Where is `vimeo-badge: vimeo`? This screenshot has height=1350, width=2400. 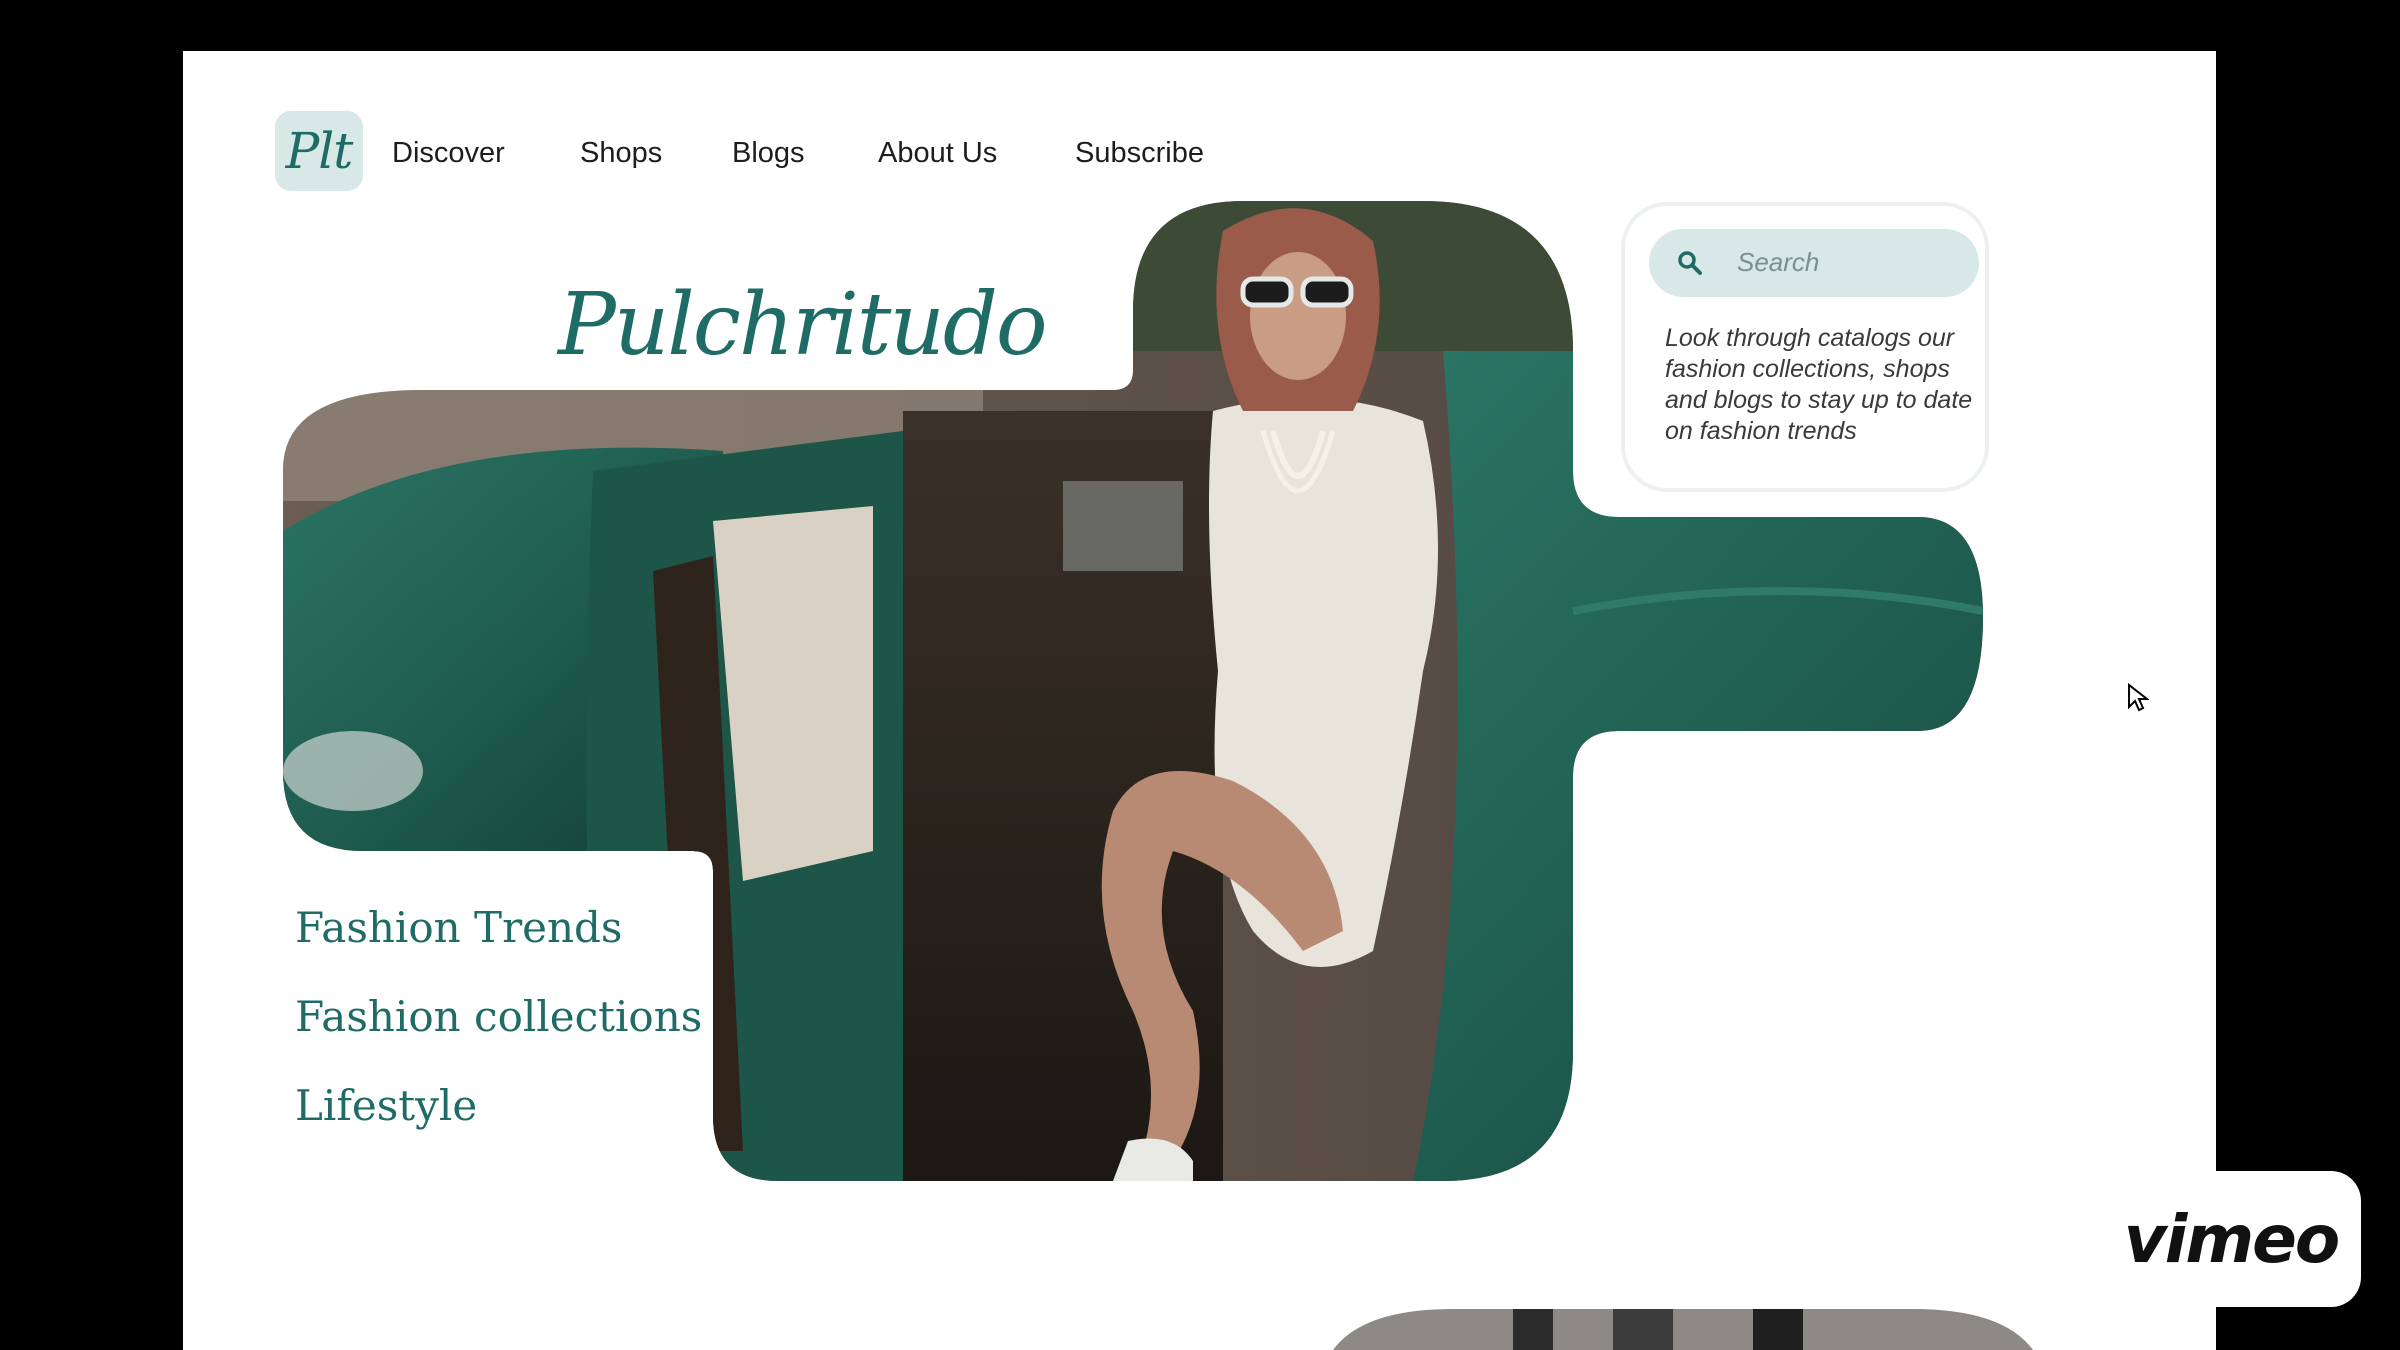 vimeo-badge: vimeo is located at coordinates (2231, 1239).